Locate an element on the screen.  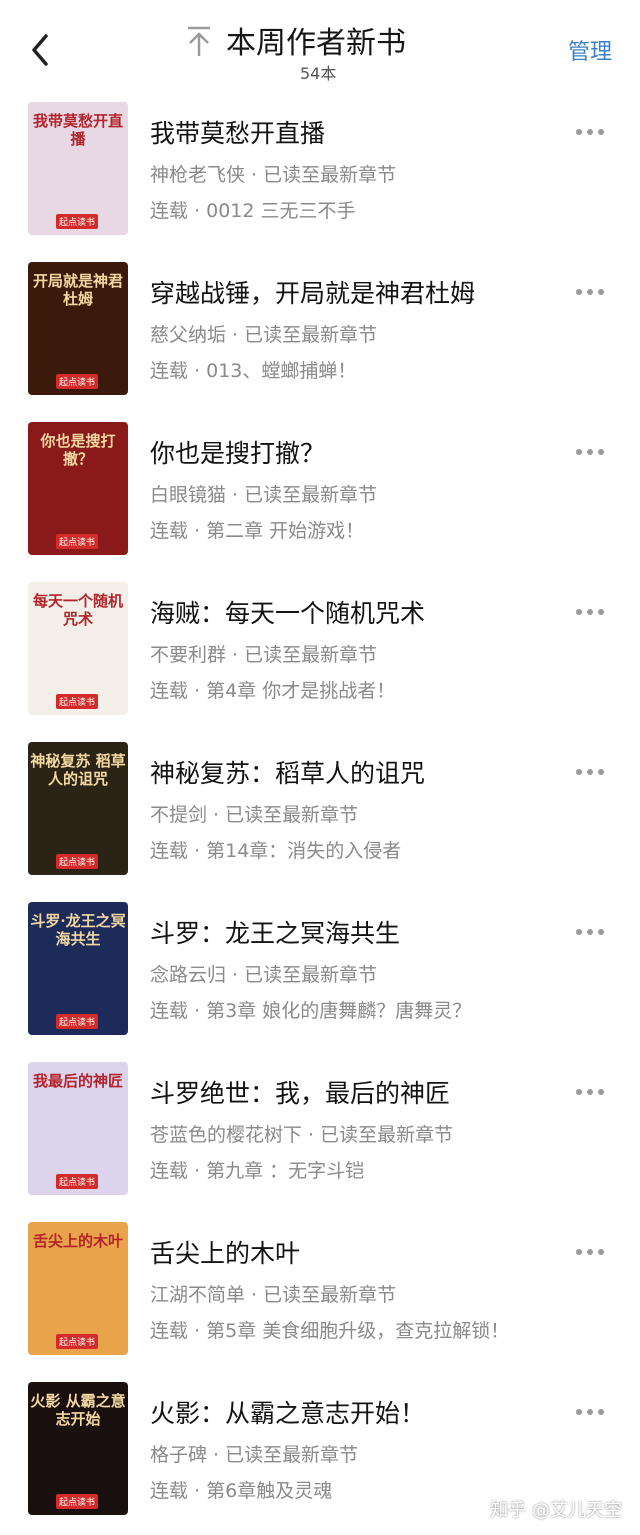
book-author-status: 白眼镜猫 · 已读至最新章节 is located at coordinates (264, 495).